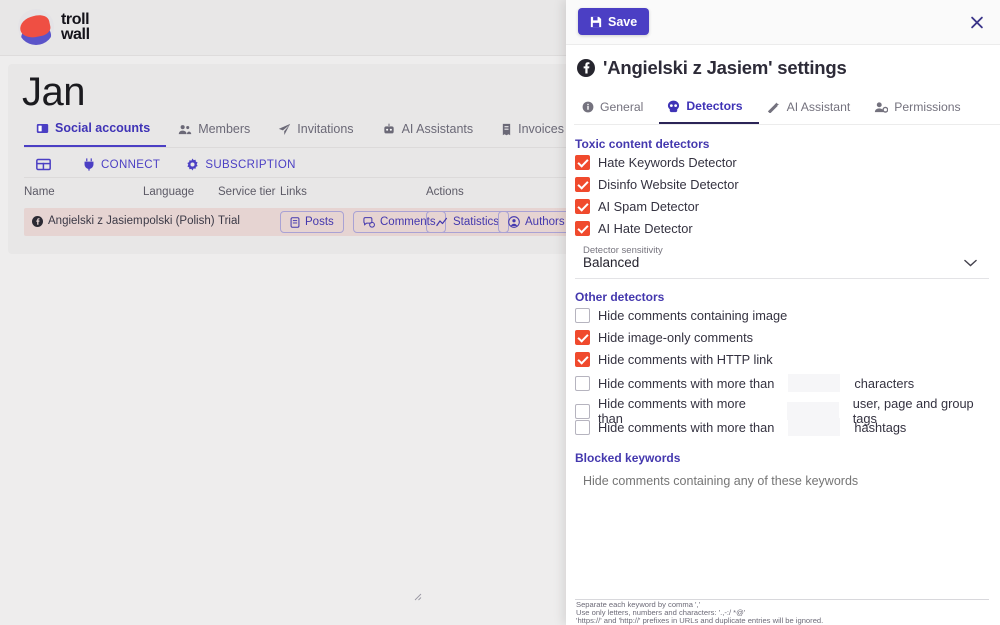  Describe the element at coordinates (814, 427) in the screenshot. I see `max-hashtags-input` at that location.